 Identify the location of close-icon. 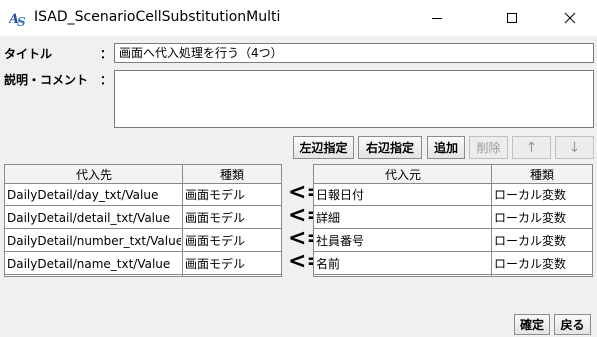
(570, 18).